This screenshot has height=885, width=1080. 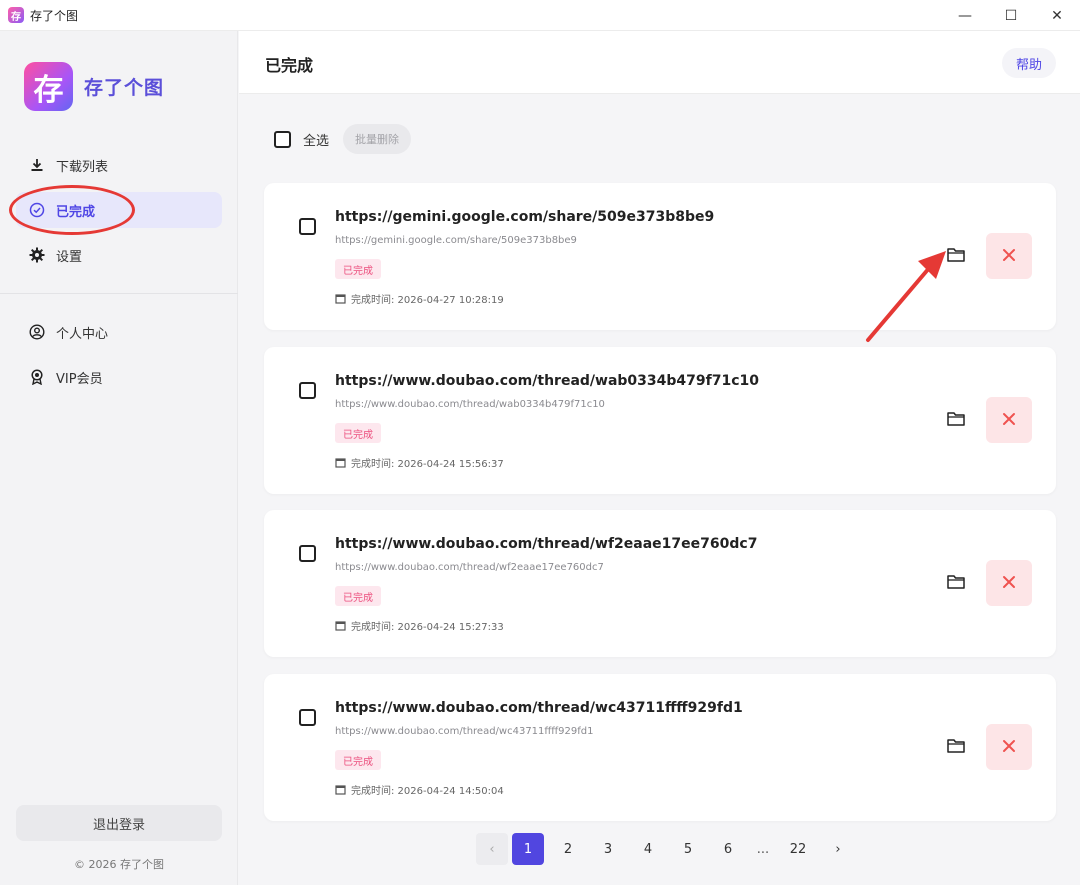 I want to click on sidebar-item-settings: 设置, so click(x=119, y=255).